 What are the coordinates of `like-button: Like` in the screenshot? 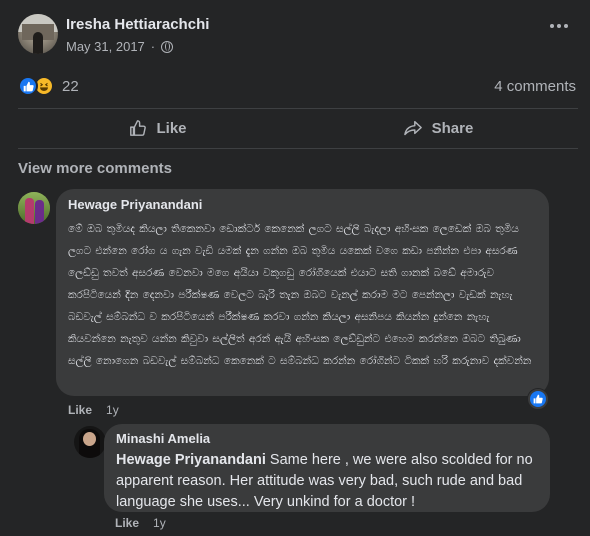 It's located at (158, 128).